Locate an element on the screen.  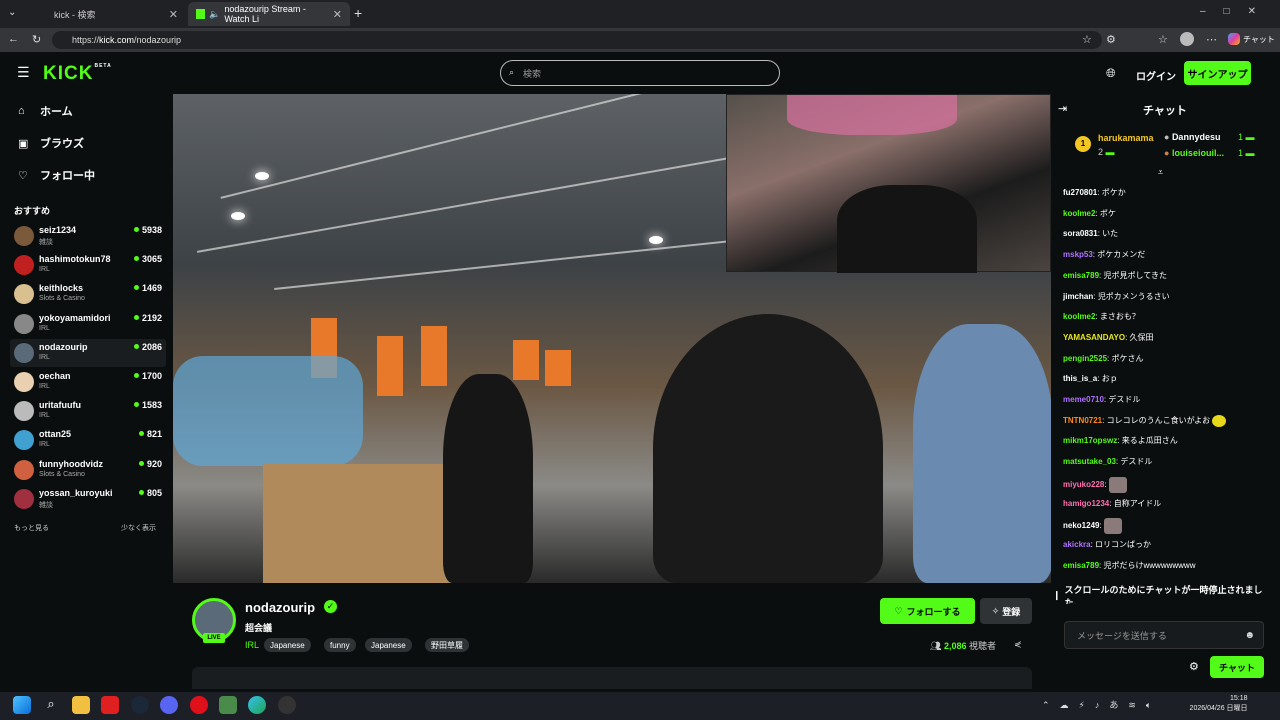
sidebar-channel: keithlocks Slots & Casino 1469 is located at coordinates (88, 294).